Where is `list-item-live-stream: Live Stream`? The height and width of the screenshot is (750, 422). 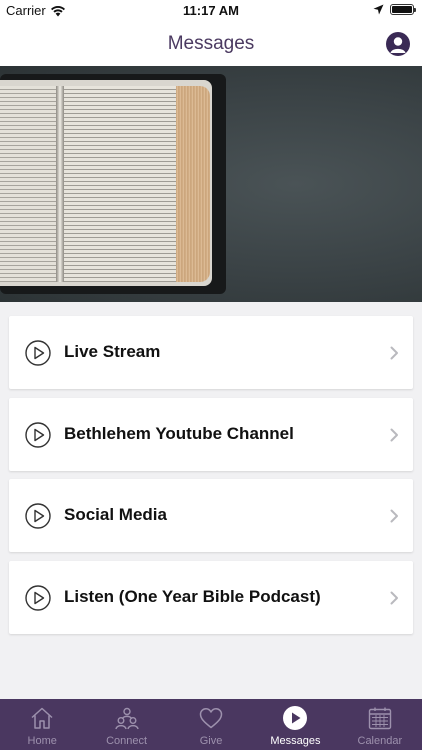 list-item-live-stream: Live Stream is located at coordinates (211, 352).